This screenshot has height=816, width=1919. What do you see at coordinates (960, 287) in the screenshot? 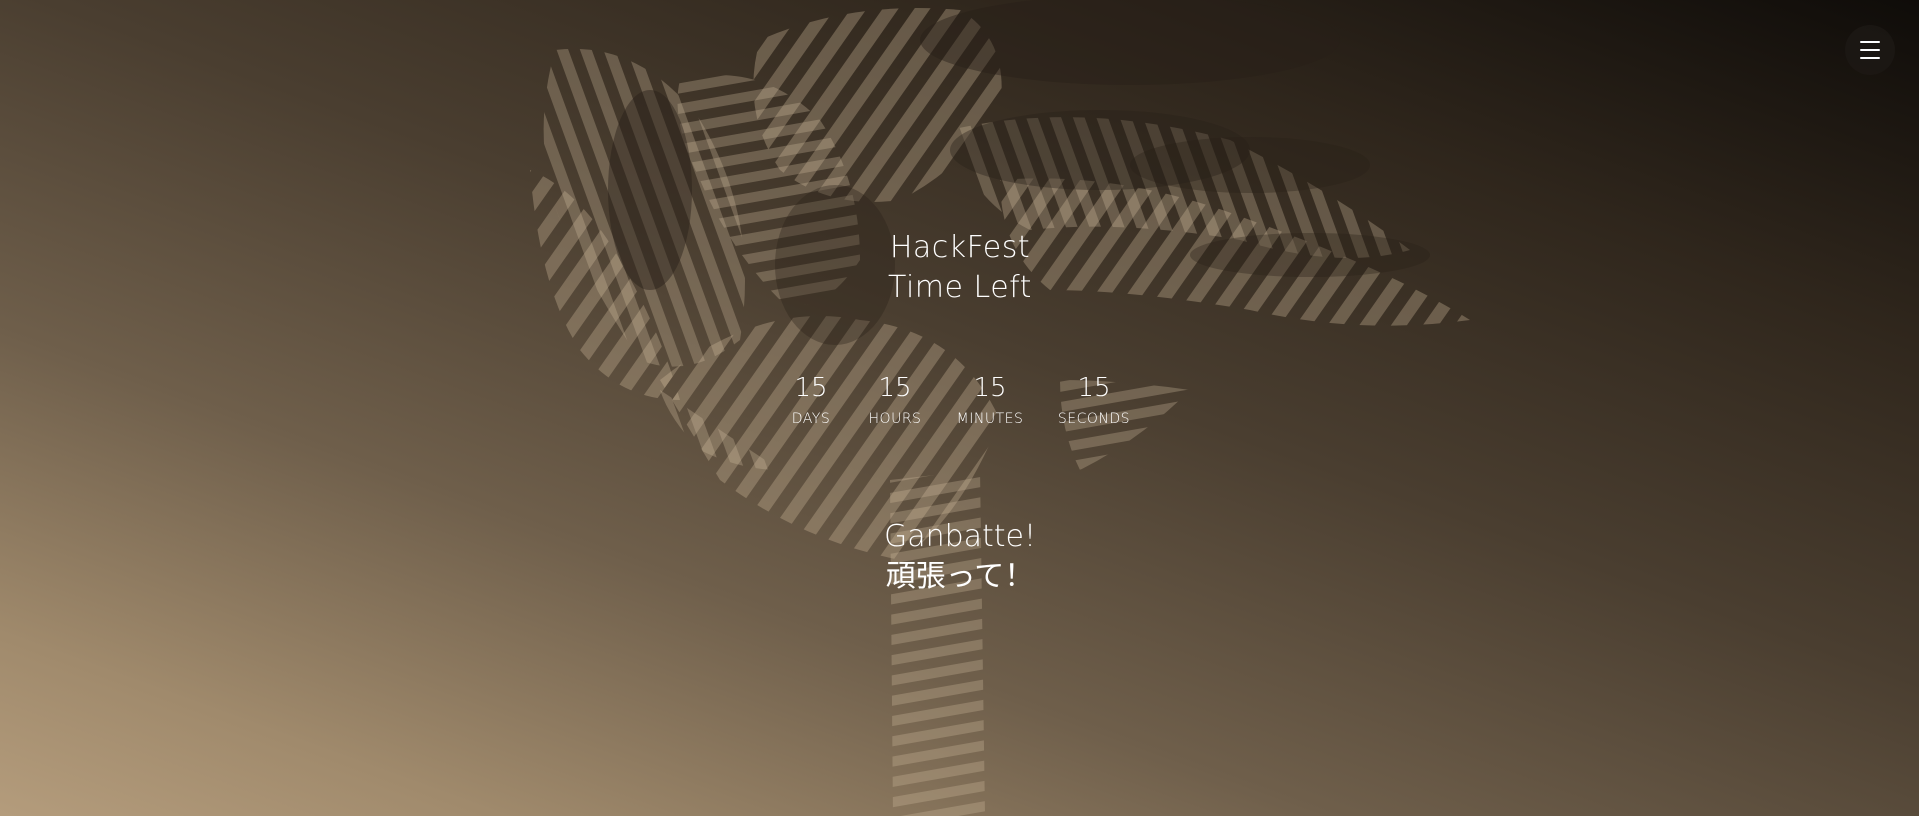
I see `time-left-heading: Time Left` at bounding box center [960, 287].